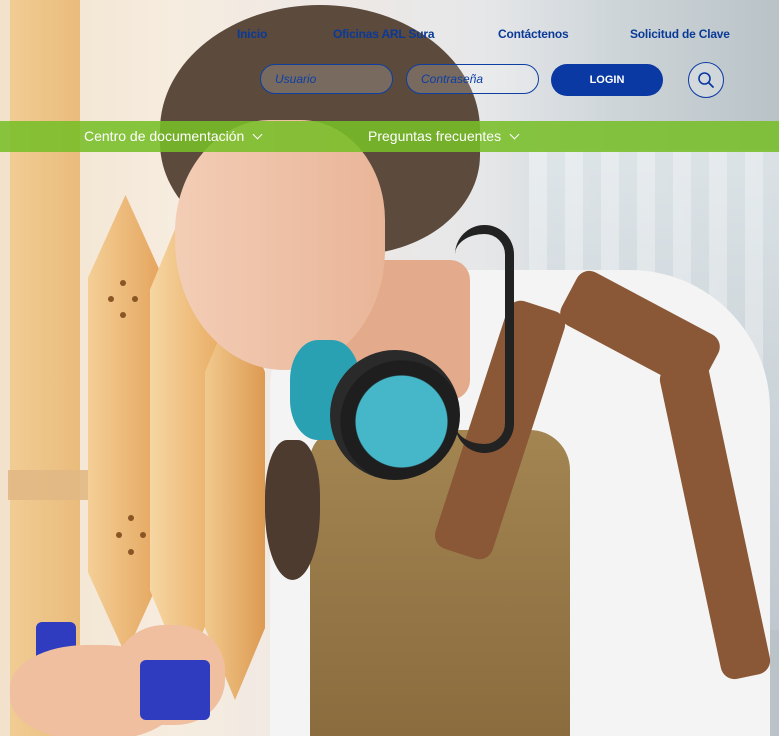 This screenshot has height=736, width=779. What do you see at coordinates (533, 34) in the screenshot?
I see `nav-contactenos: Contáctenos` at bounding box center [533, 34].